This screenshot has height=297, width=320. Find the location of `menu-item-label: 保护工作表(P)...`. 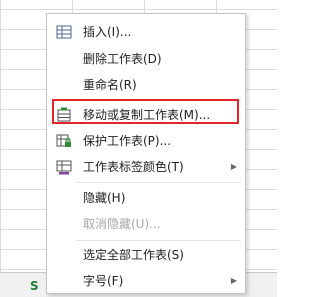

menu-item-label: 保护工作表(P)... is located at coordinates (127, 141).